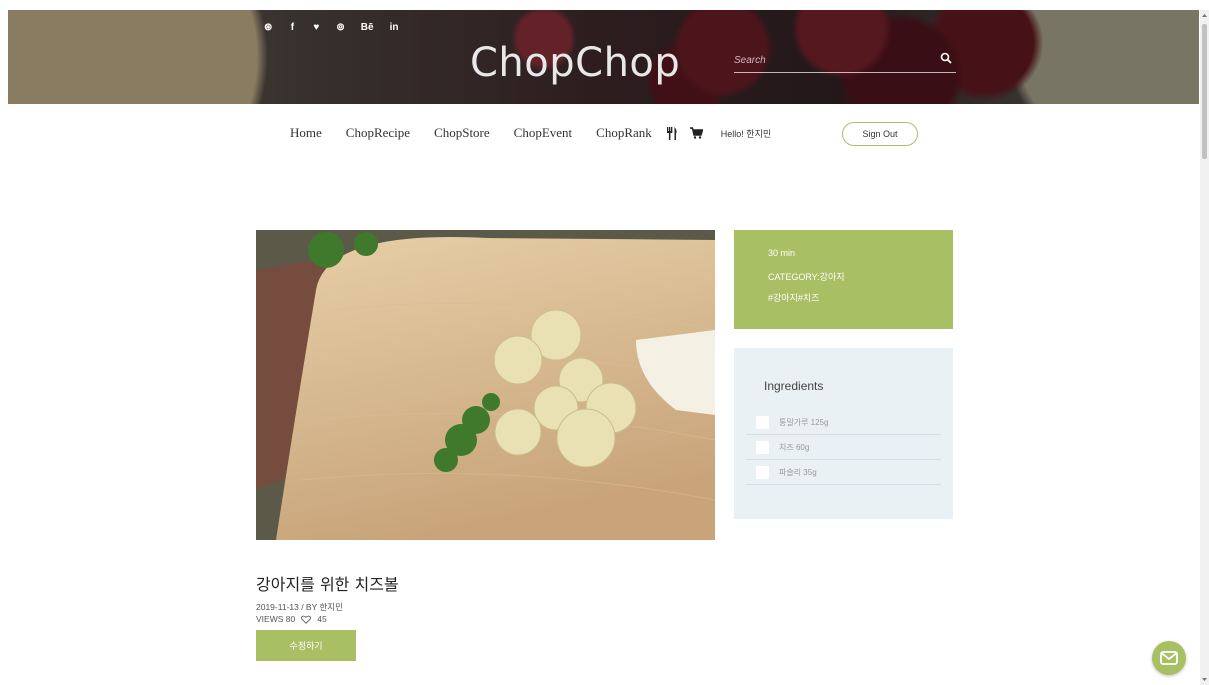  I want to click on likes-count: 45, so click(322, 619).